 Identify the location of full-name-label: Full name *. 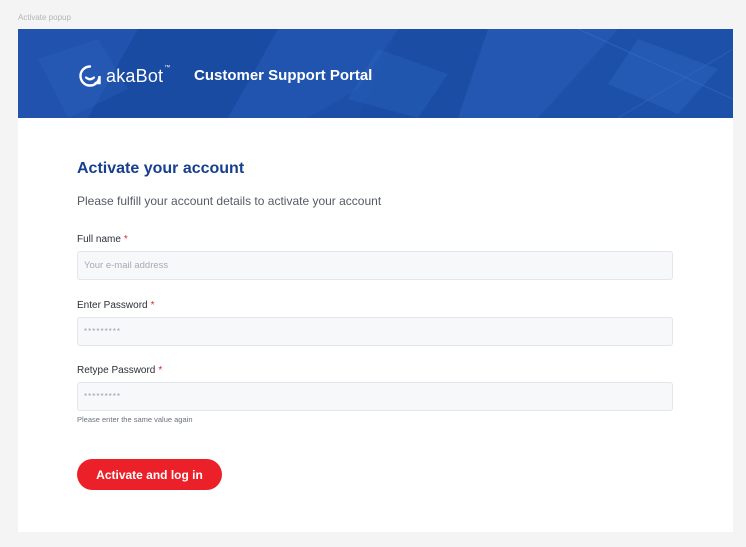
(102, 239).